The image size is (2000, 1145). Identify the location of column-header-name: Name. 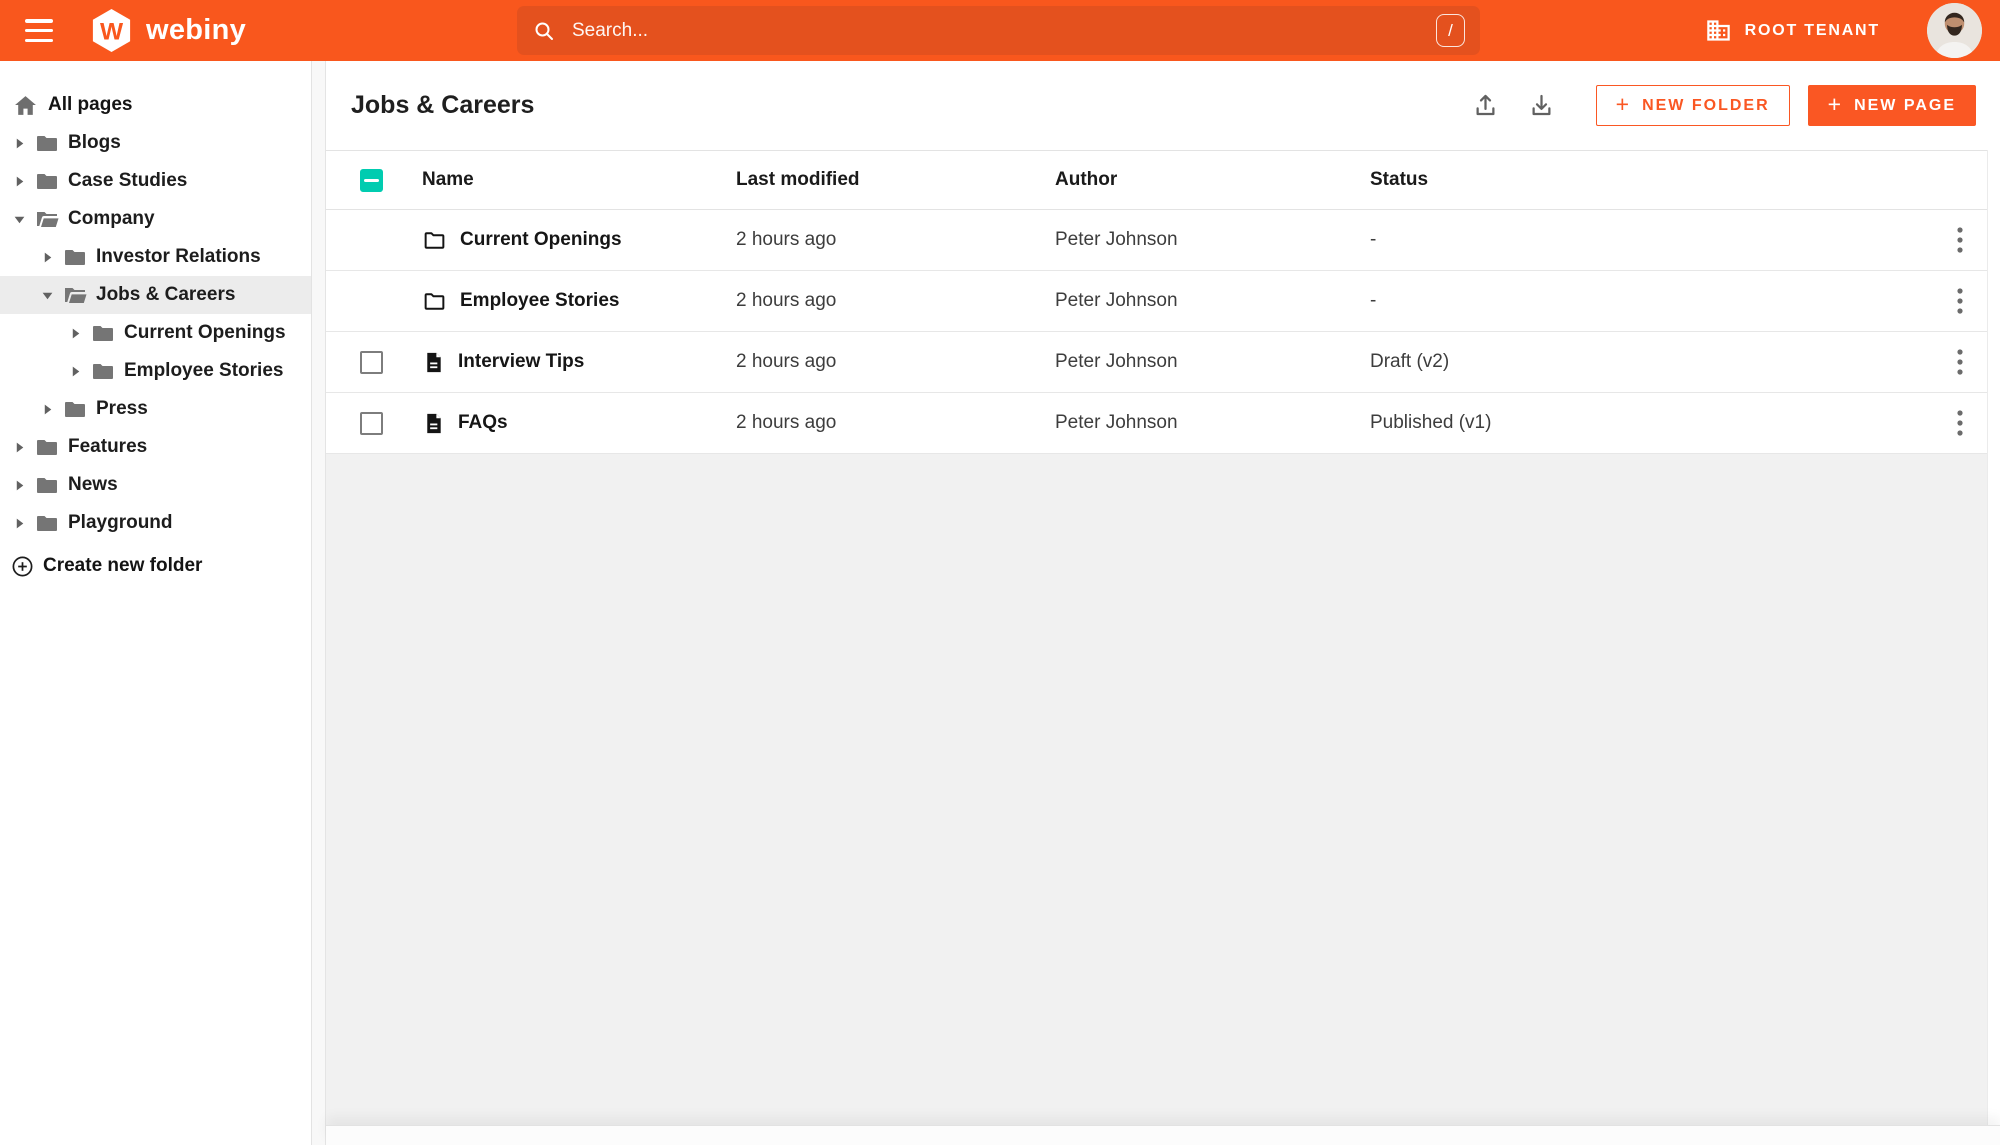
(448, 179).